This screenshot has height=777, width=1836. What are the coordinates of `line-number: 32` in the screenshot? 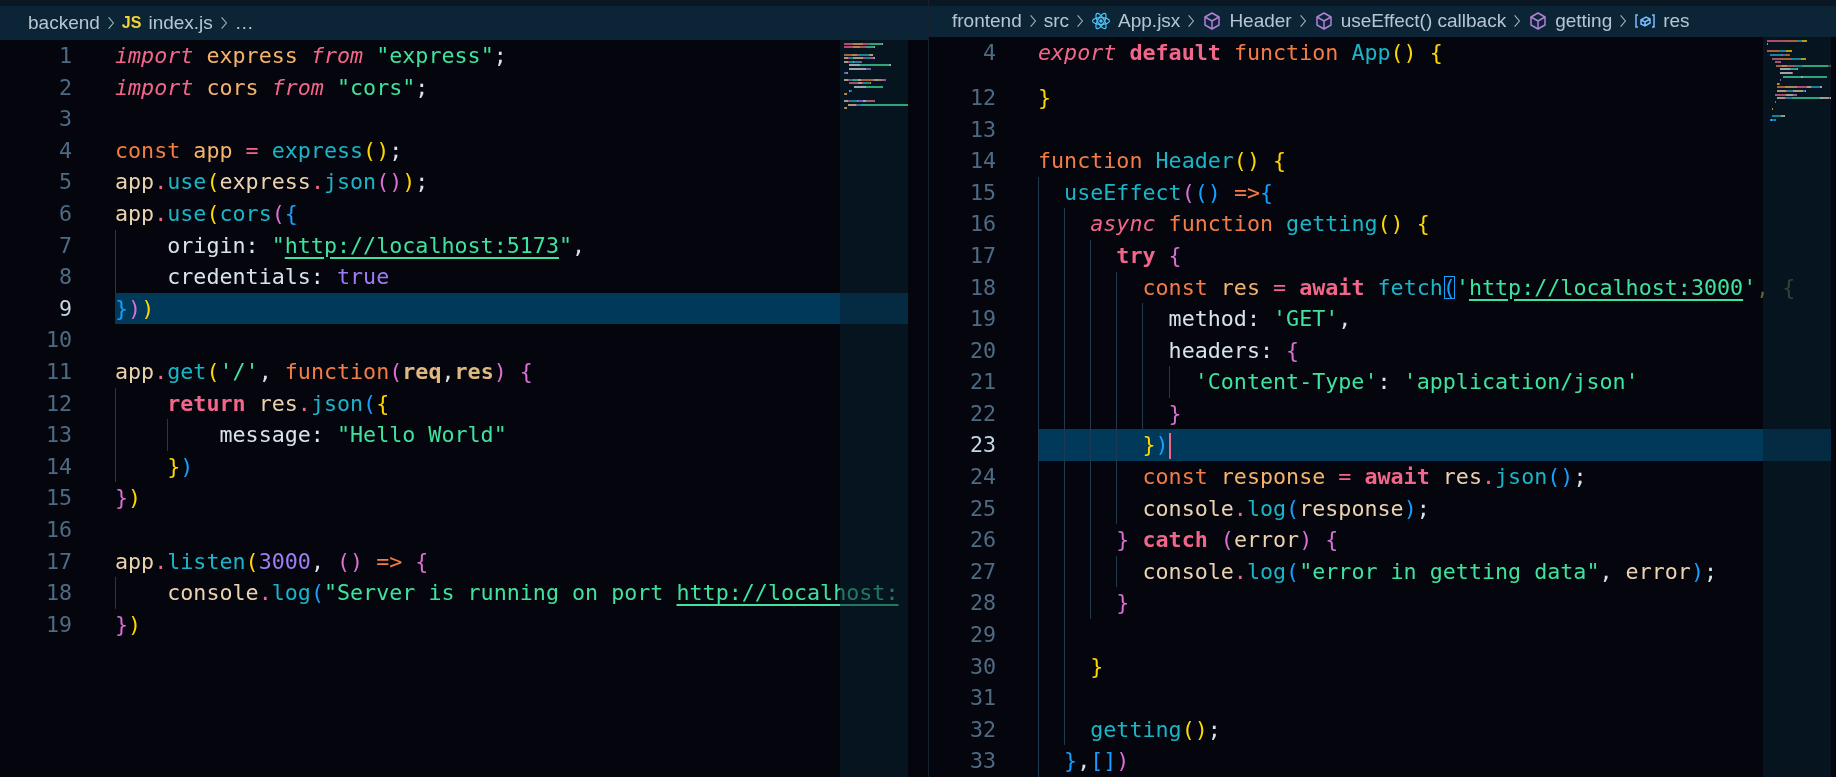 It's located at (982, 729).